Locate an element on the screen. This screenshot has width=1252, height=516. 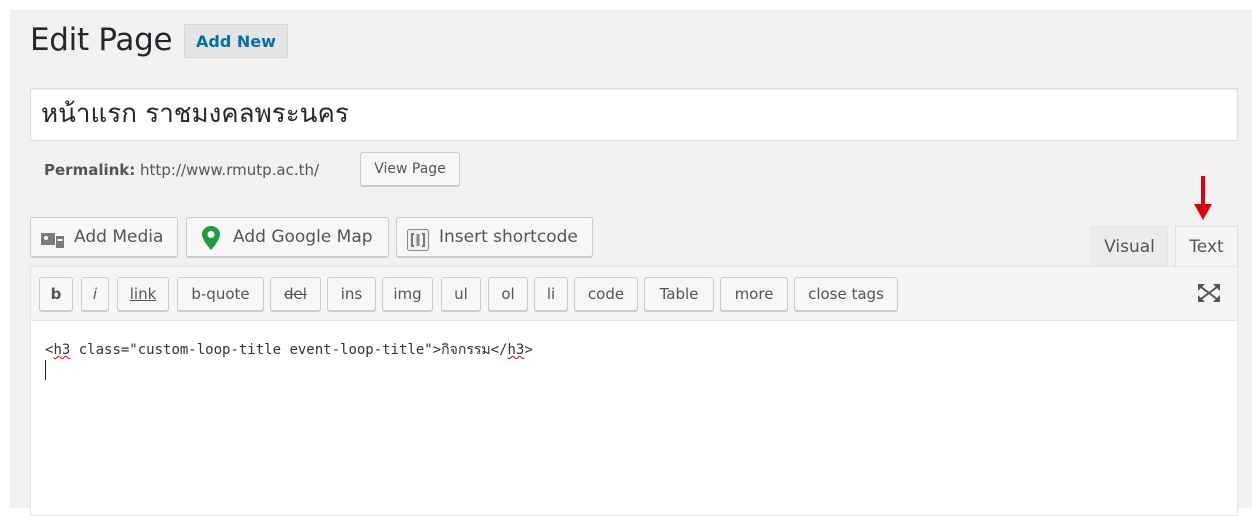
quicktag-b-quote: b-quote is located at coordinates (220, 294).